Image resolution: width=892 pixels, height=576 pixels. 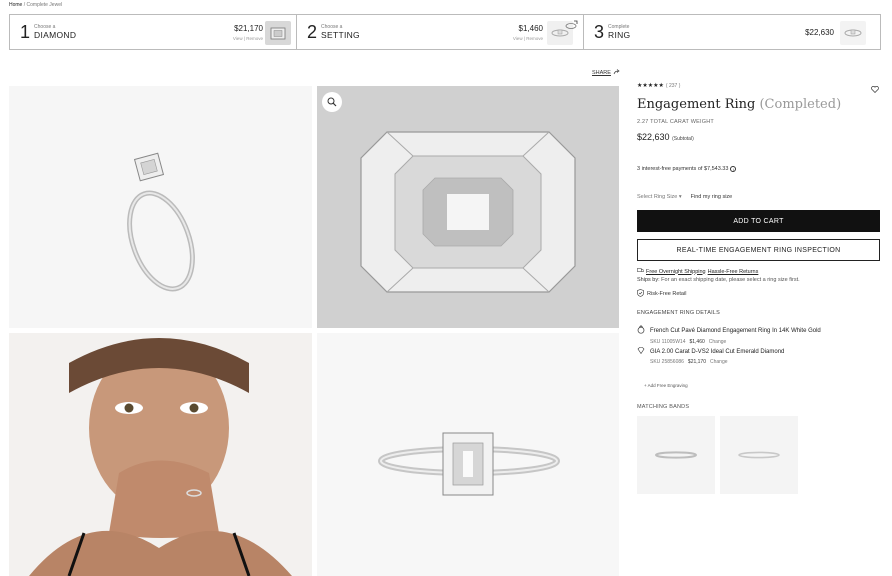 I want to click on step-title: SETTING, so click(x=340, y=35).